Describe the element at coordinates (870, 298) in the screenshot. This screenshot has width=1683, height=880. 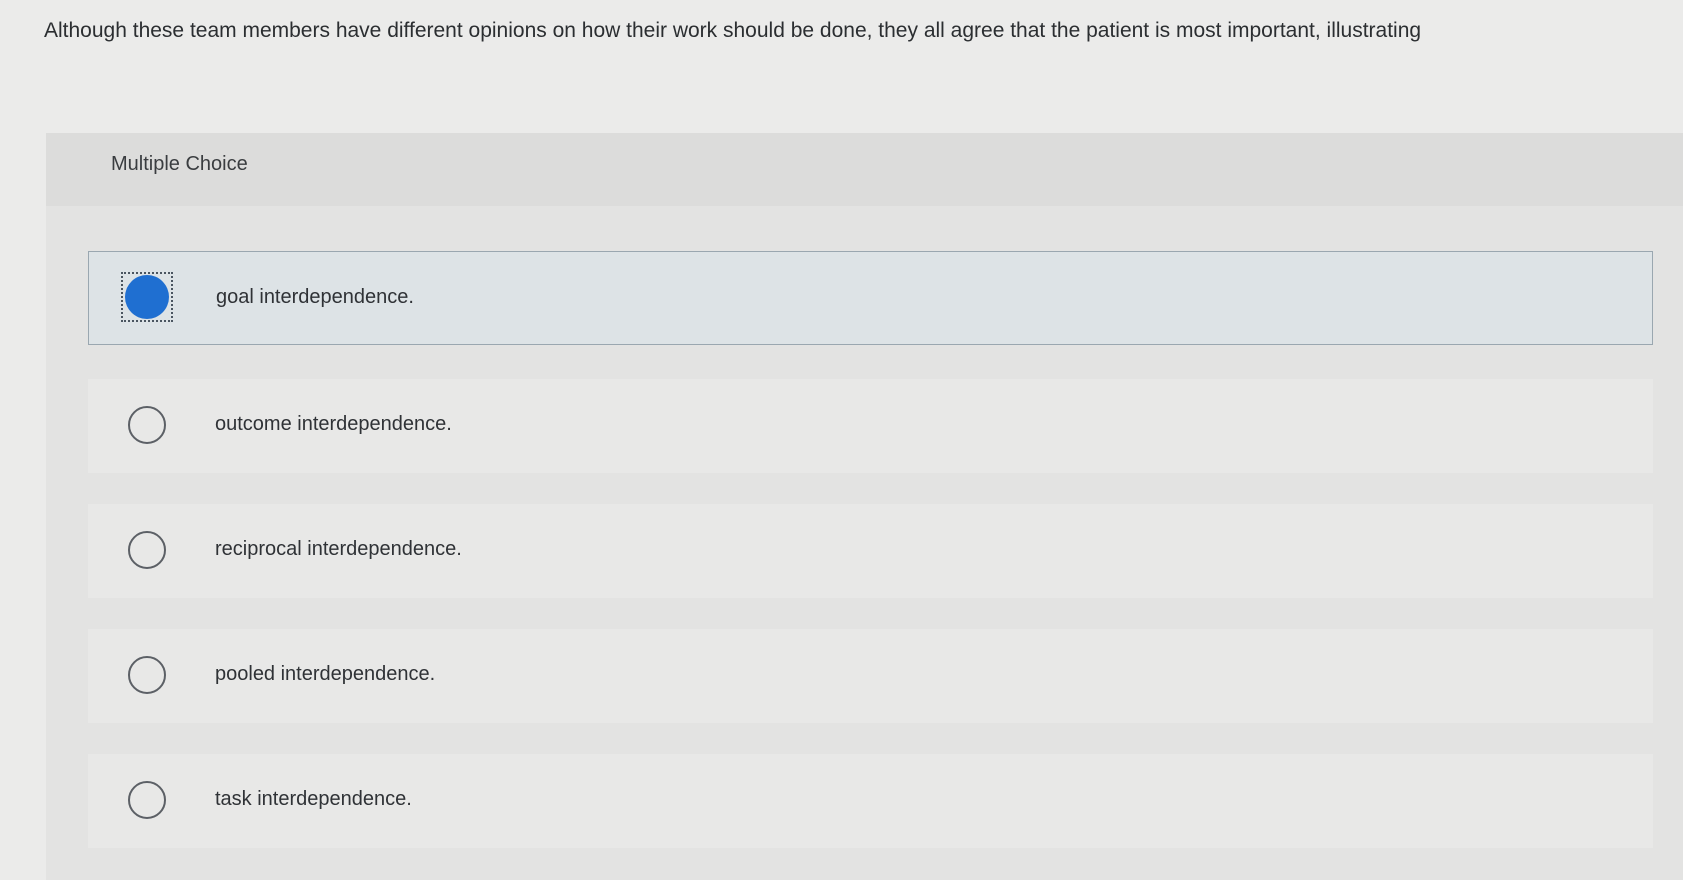
I see `option-goal-interdependence: goal interdependence.` at that location.